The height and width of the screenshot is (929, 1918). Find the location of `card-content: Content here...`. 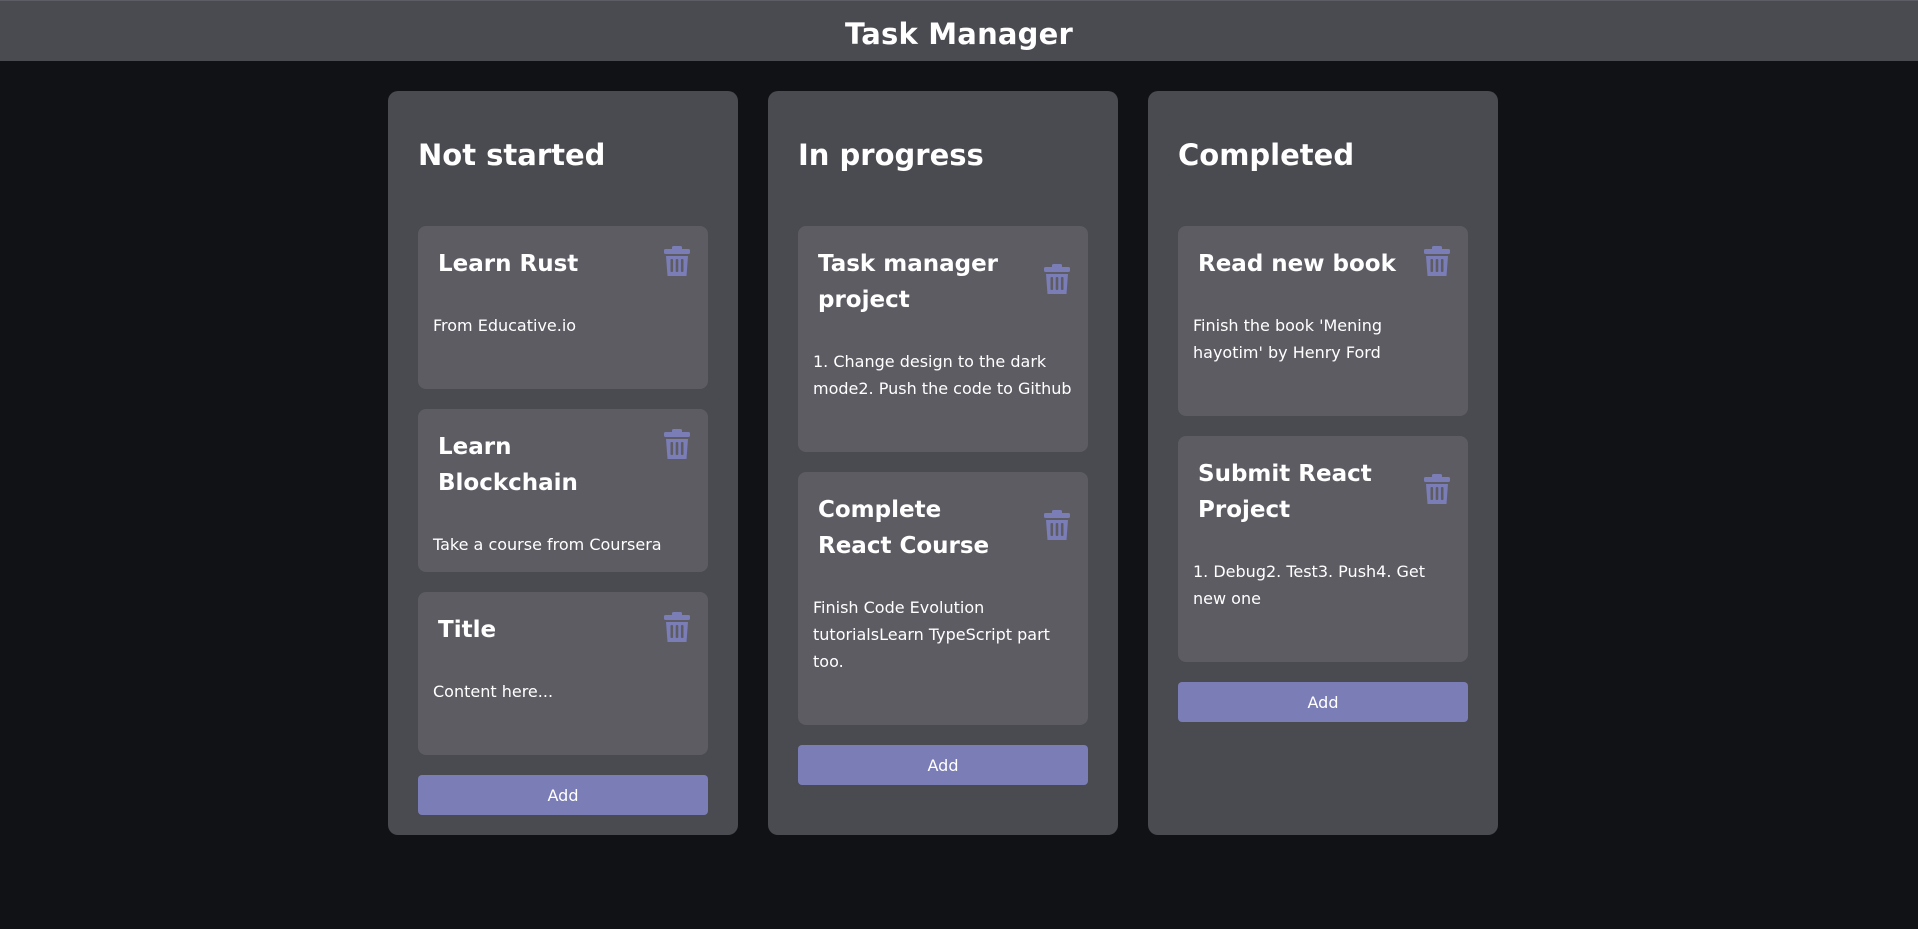

card-content: Content here... is located at coordinates (493, 691).